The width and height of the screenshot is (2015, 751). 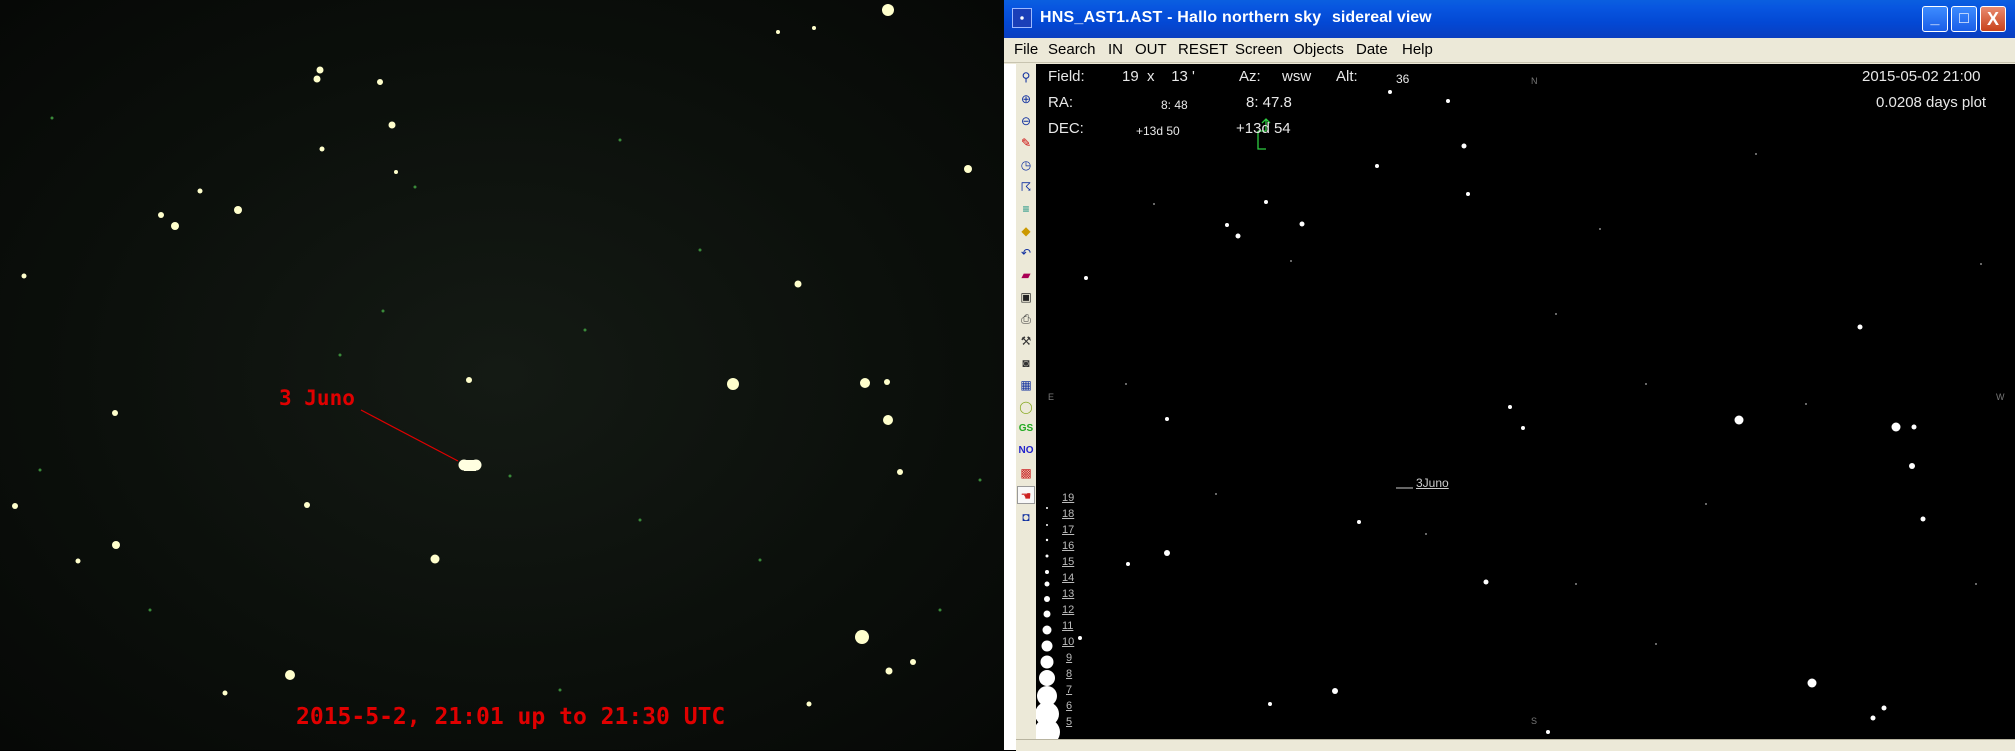 What do you see at coordinates (1921, 76) in the screenshot?
I see `datetime-display: 2015-05-02 21:00` at bounding box center [1921, 76].